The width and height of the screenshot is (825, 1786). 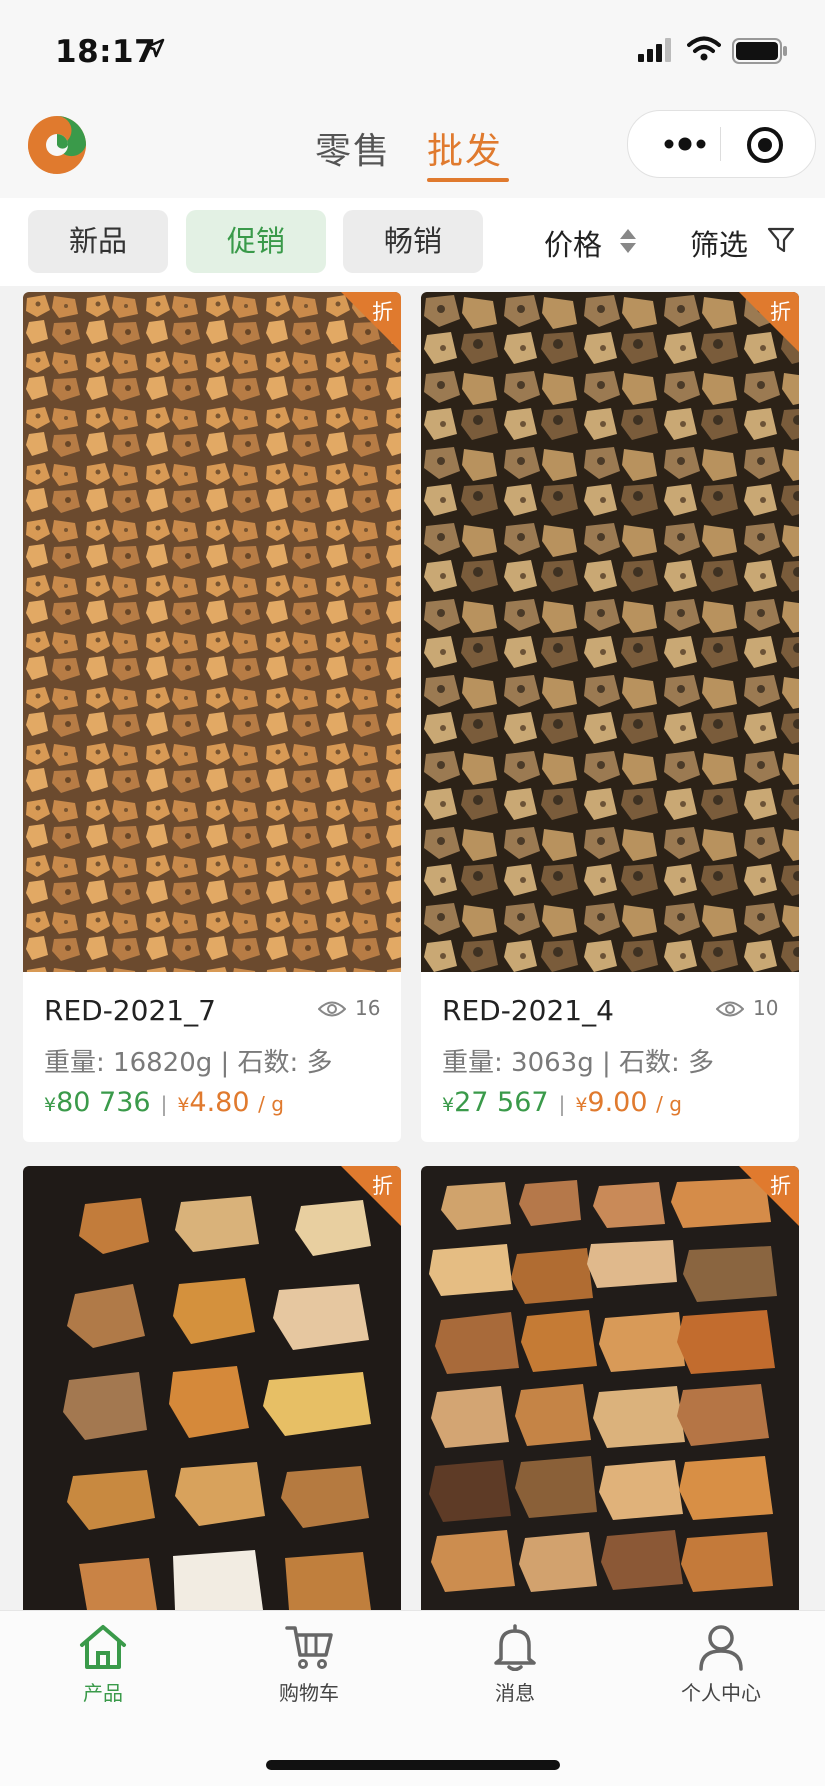 I want to click on active-tab-indicator, so click(x=468, y=180).